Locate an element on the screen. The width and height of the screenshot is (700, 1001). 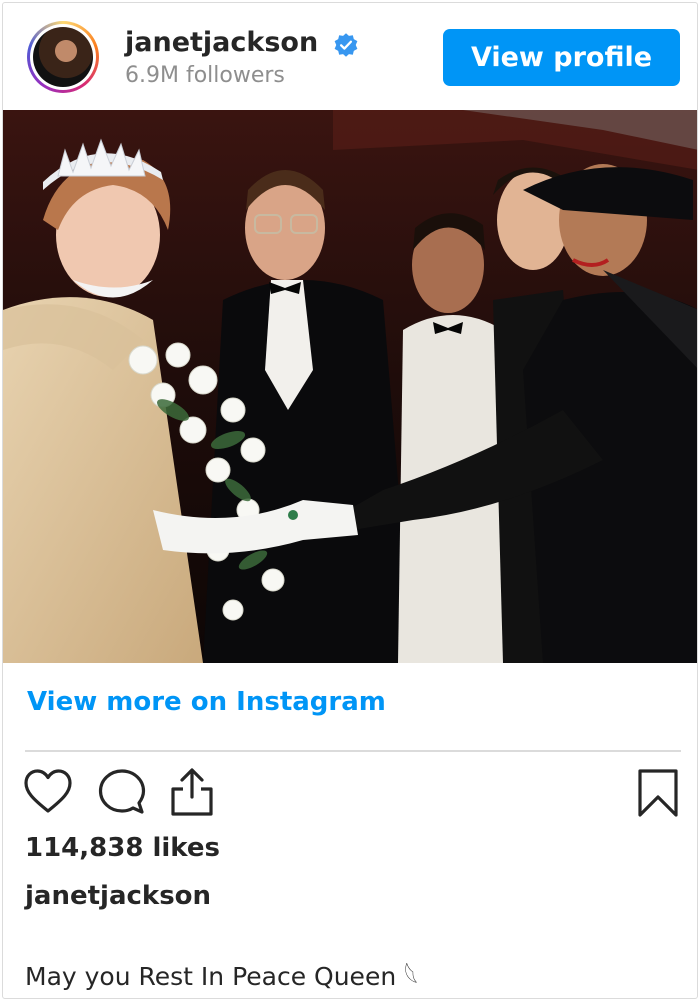
caption-text: May you Rest In Peace Queen 𓆩 is located at coordinates (222, 976).